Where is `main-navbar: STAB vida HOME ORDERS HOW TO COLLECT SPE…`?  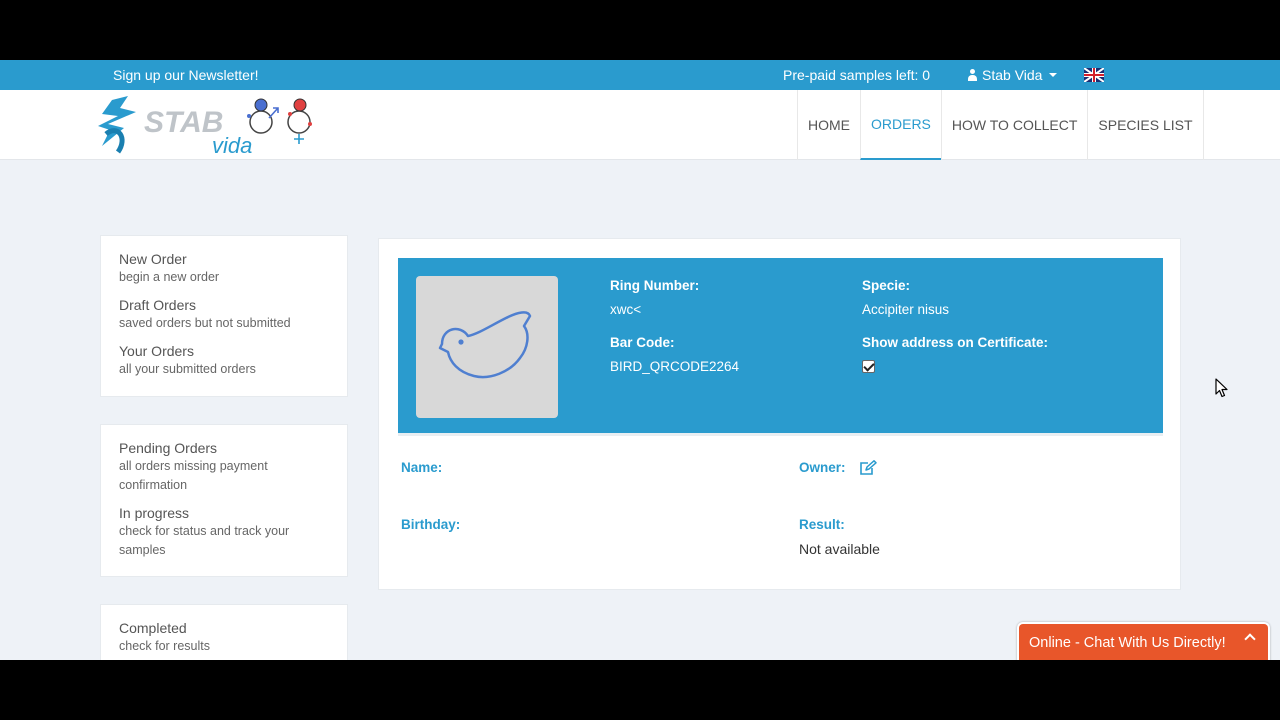 main-navbar: STAB vida HOME ORDERS HOW TO COLLECT SPE… is located at coordinates (640, 125).